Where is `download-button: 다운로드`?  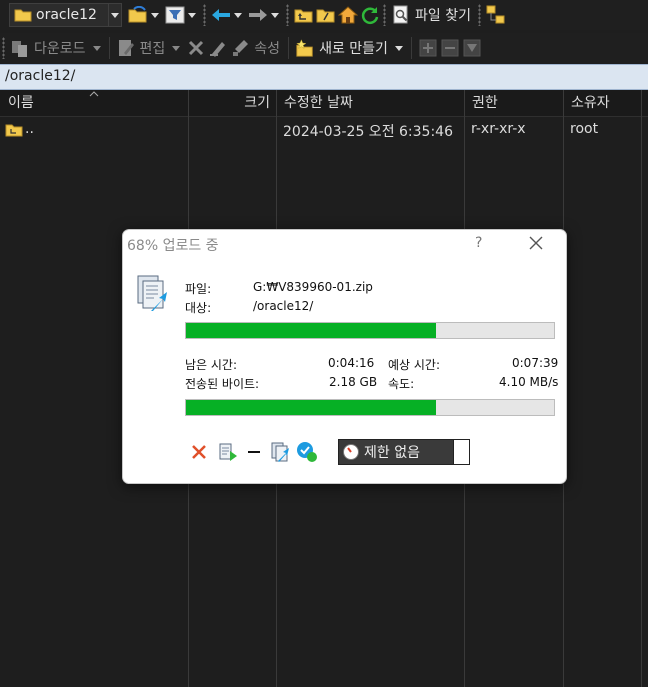 download-button: 다운로드 is located at coordinates (57, 48).